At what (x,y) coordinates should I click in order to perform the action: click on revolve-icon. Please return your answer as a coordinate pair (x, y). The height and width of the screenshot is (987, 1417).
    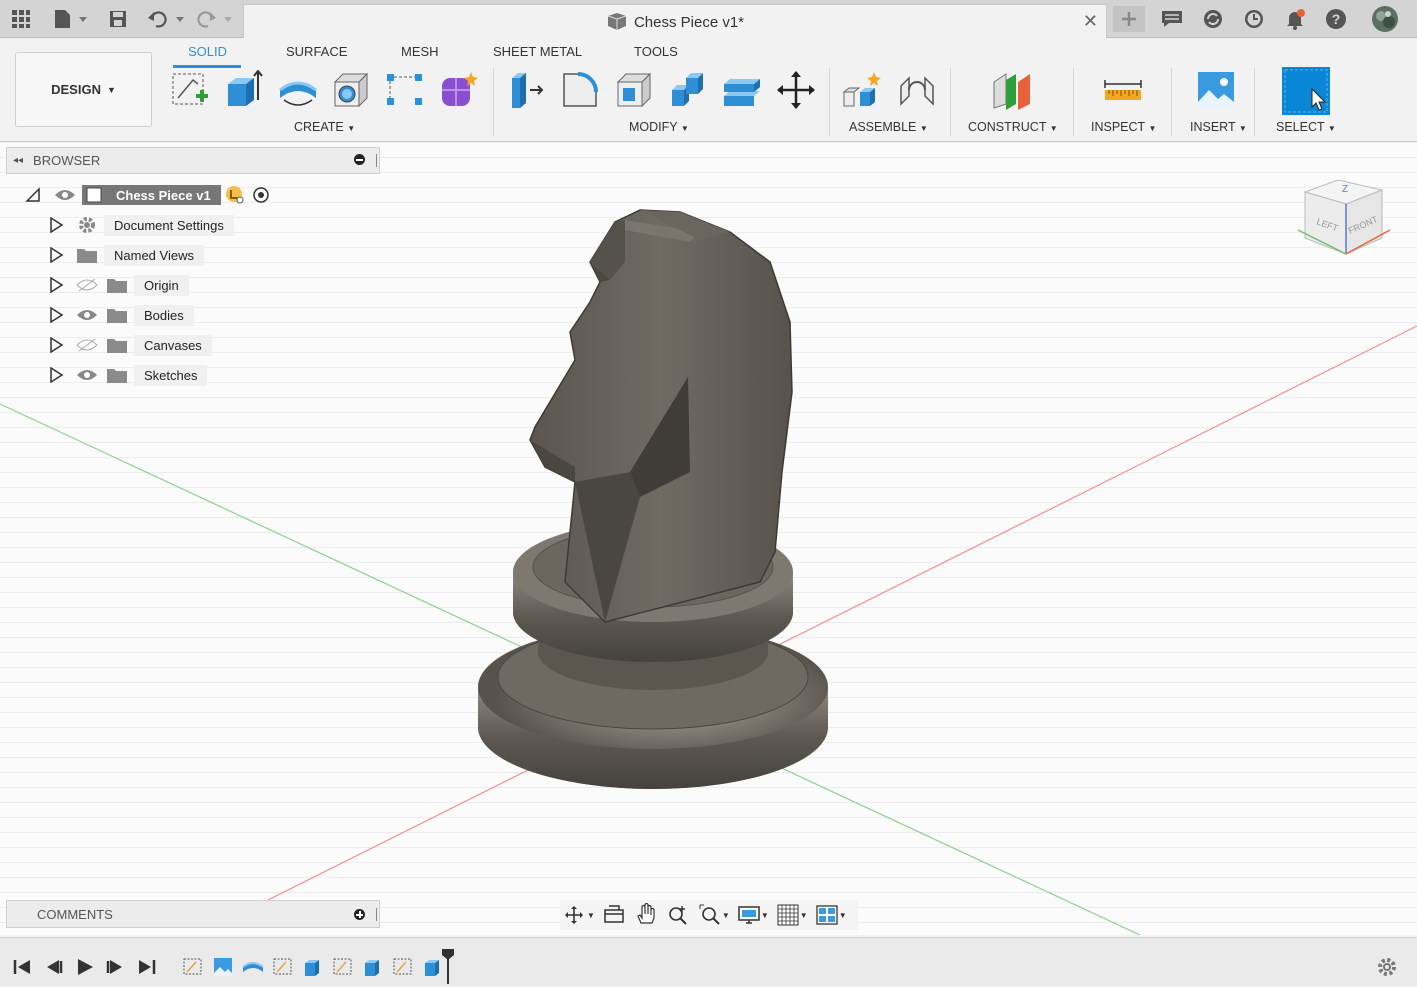
    Looking at the image, I should click on (298, 90).